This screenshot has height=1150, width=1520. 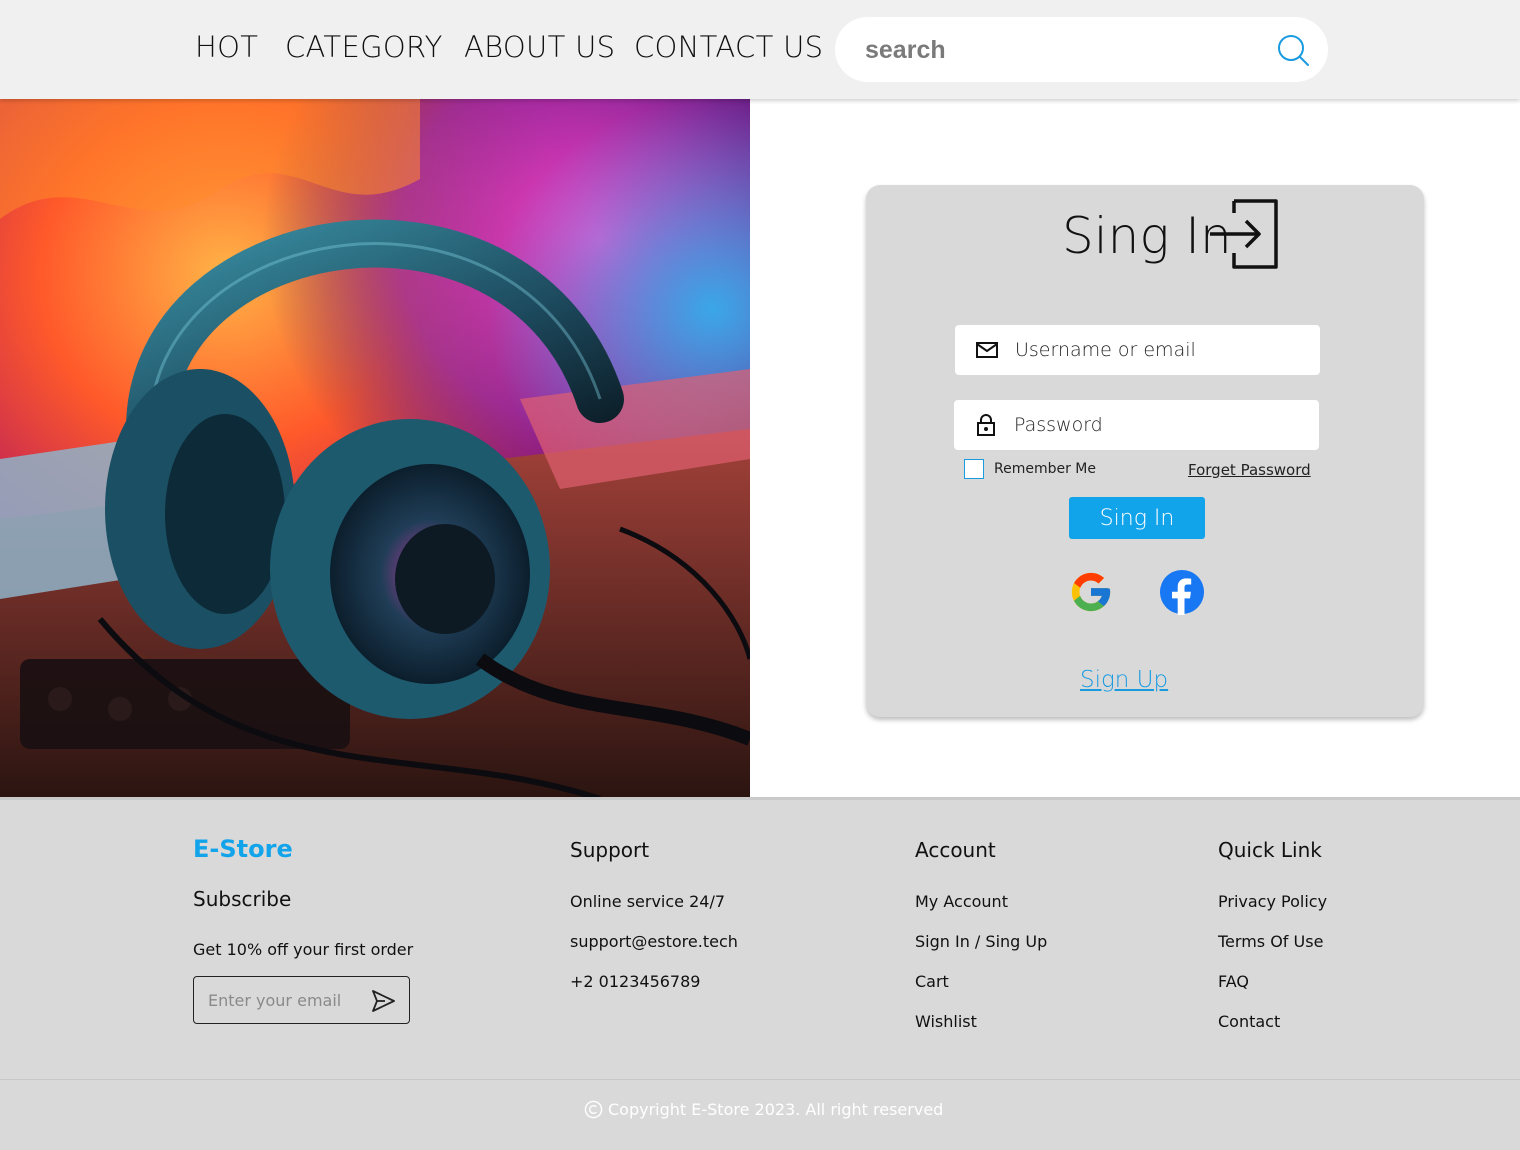 What do you see at coordinates (981, 941) in the screenshot?
I see `signin-signup-link: Sign In / Sing Up` at bounding box center [981, 941].